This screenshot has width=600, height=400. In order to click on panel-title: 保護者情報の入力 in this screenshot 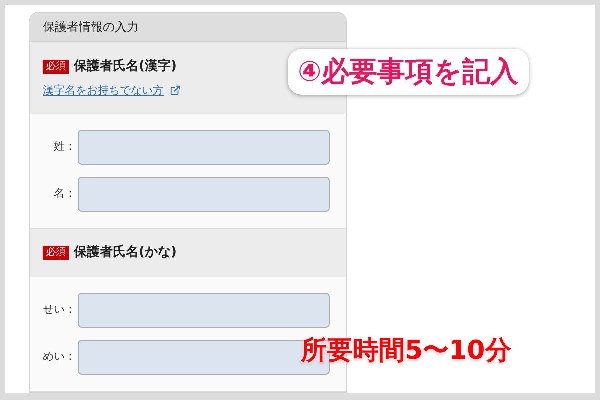, I will do `click(91, 27)`.